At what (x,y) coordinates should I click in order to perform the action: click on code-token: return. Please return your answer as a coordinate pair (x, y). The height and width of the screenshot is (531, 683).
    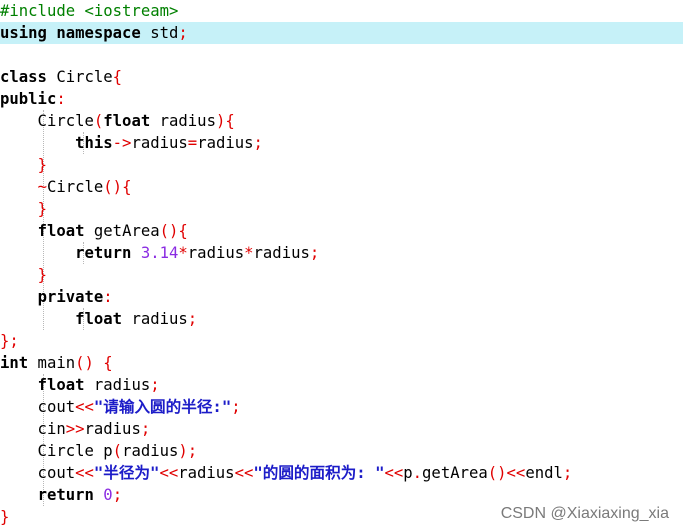
    Looking at the image, I should click on (65, 495).